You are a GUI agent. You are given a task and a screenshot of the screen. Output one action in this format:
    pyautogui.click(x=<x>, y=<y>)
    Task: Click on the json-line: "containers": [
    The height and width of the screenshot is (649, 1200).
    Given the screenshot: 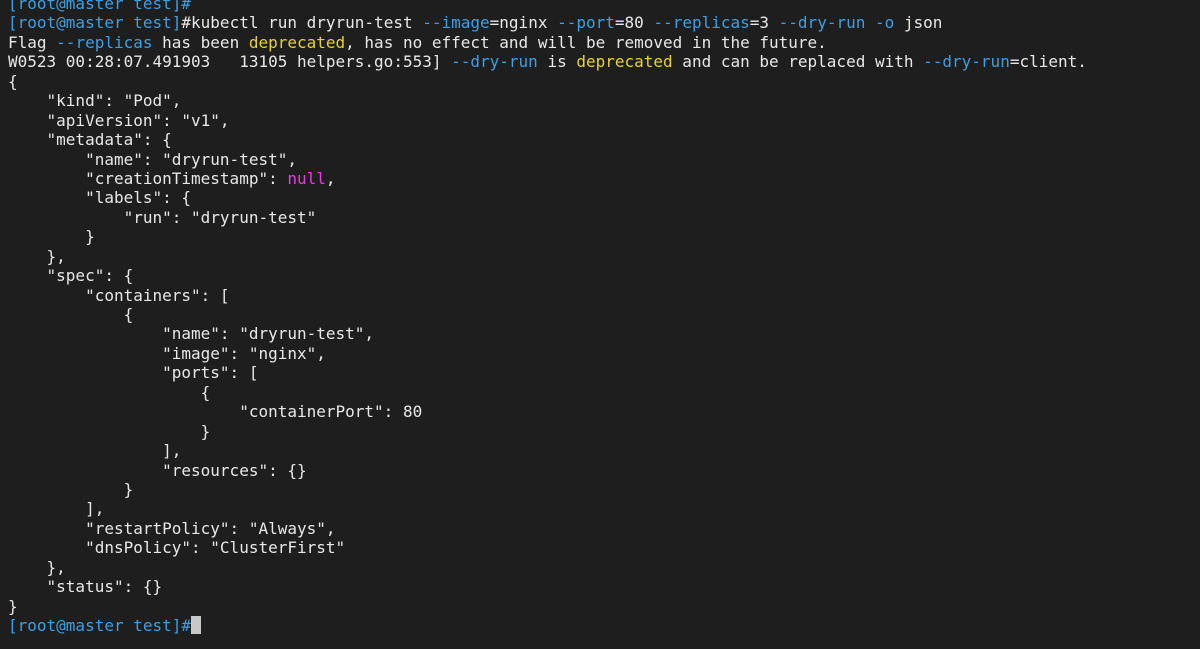 What is the action you would take?
    pyautogui.click(x=119, y=295)
    